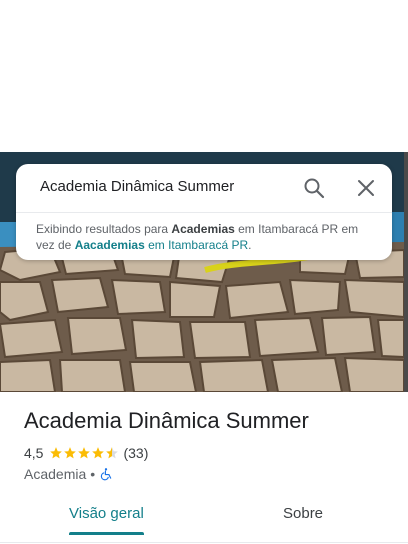 The image size is (408, 544). I want to click on wheelchair-icon, so click(106, 474).